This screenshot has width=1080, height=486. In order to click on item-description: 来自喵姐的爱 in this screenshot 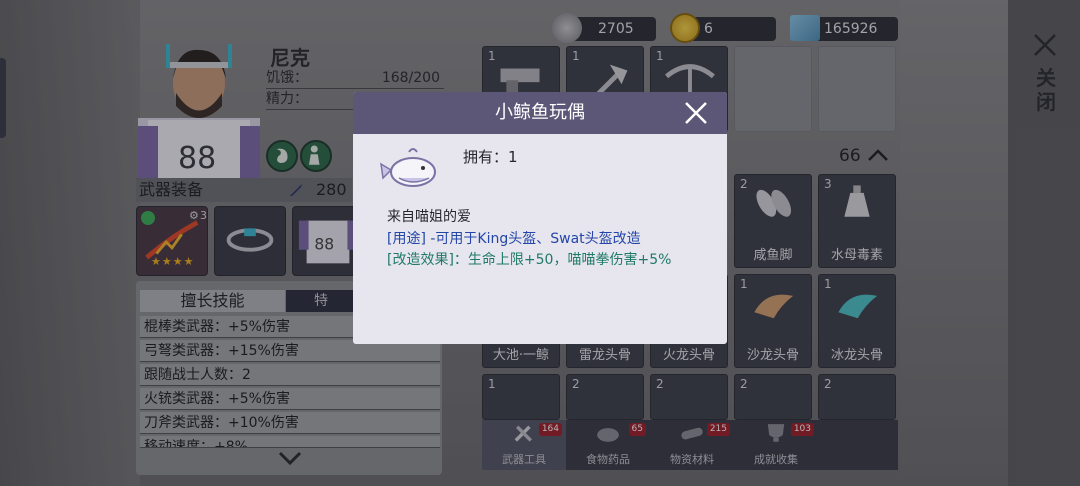, I will do `click(429, 217)`.